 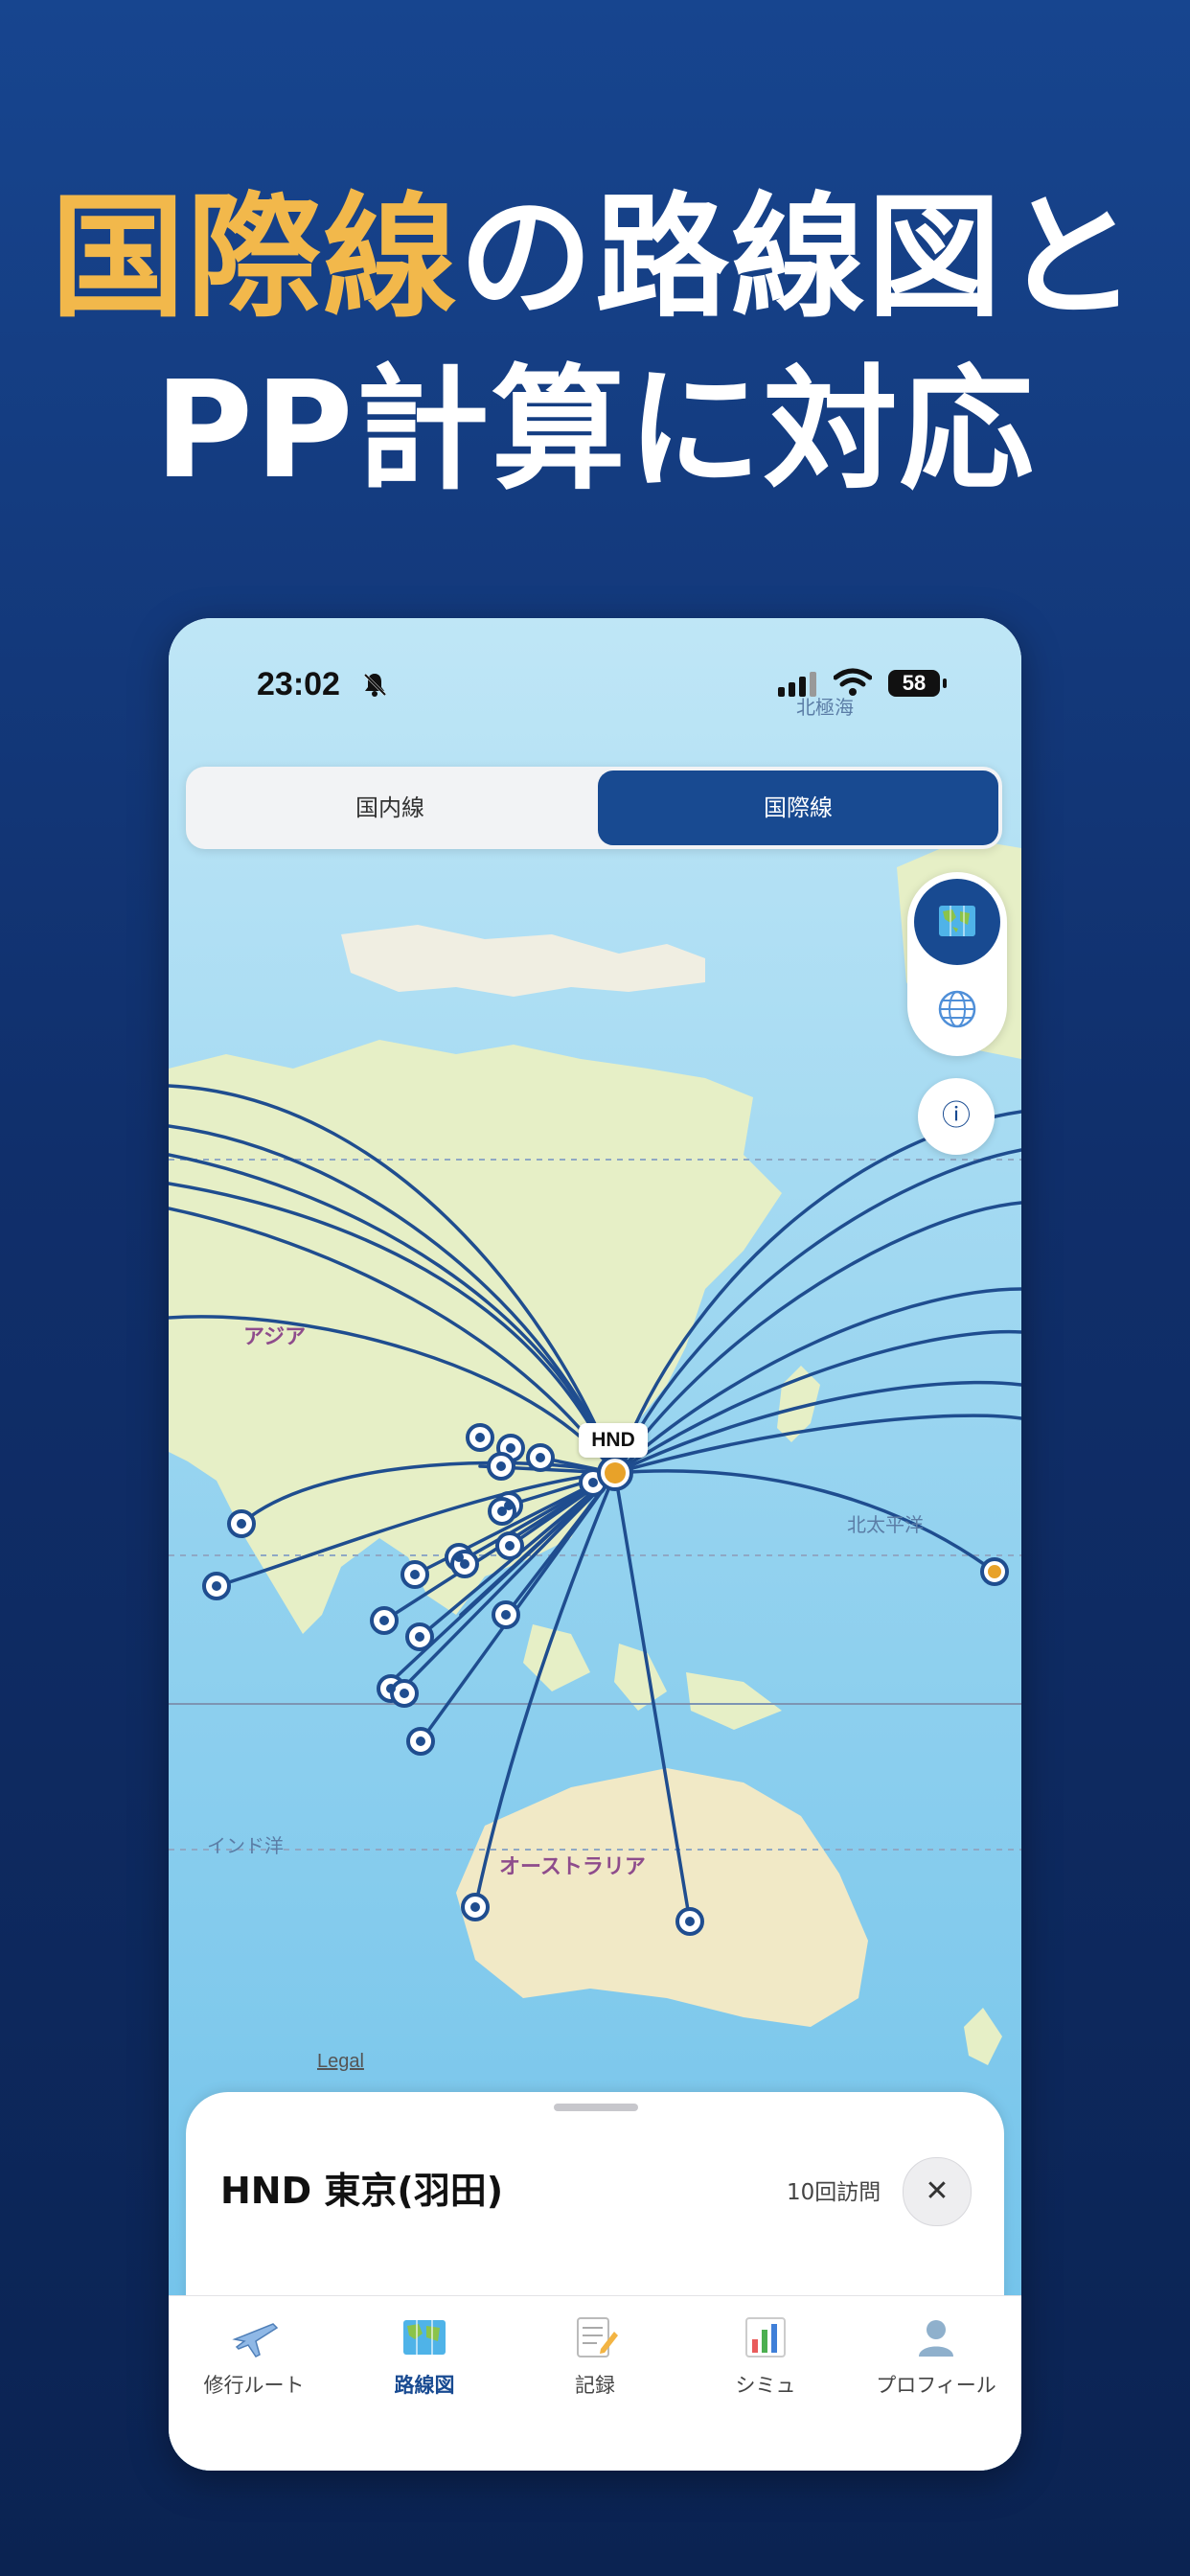 I want to click on profile-icon, so click(x=936, y=2338).